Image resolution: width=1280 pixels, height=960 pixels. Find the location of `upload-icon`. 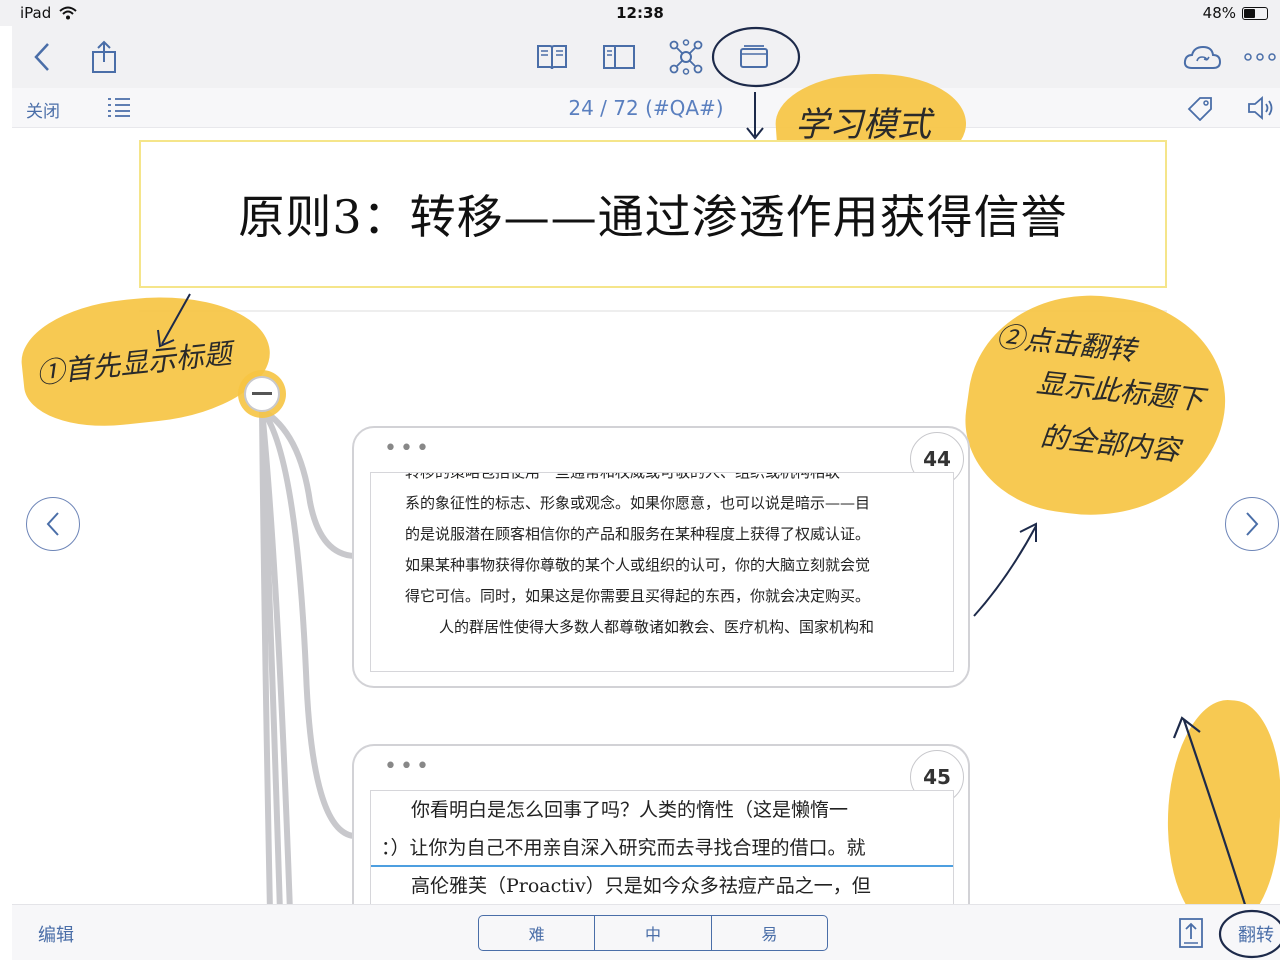

upload-icon is located at coordinates (1191, 933).